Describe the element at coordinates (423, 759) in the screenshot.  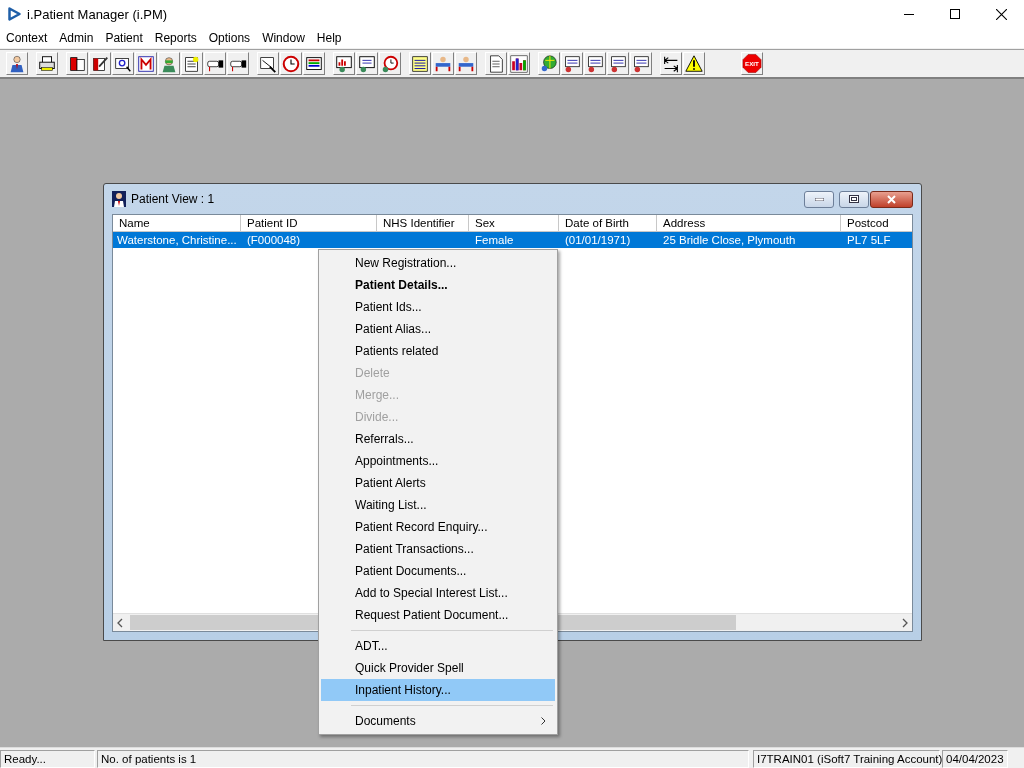
I see `status-text: No. of patients is 1` at that location.